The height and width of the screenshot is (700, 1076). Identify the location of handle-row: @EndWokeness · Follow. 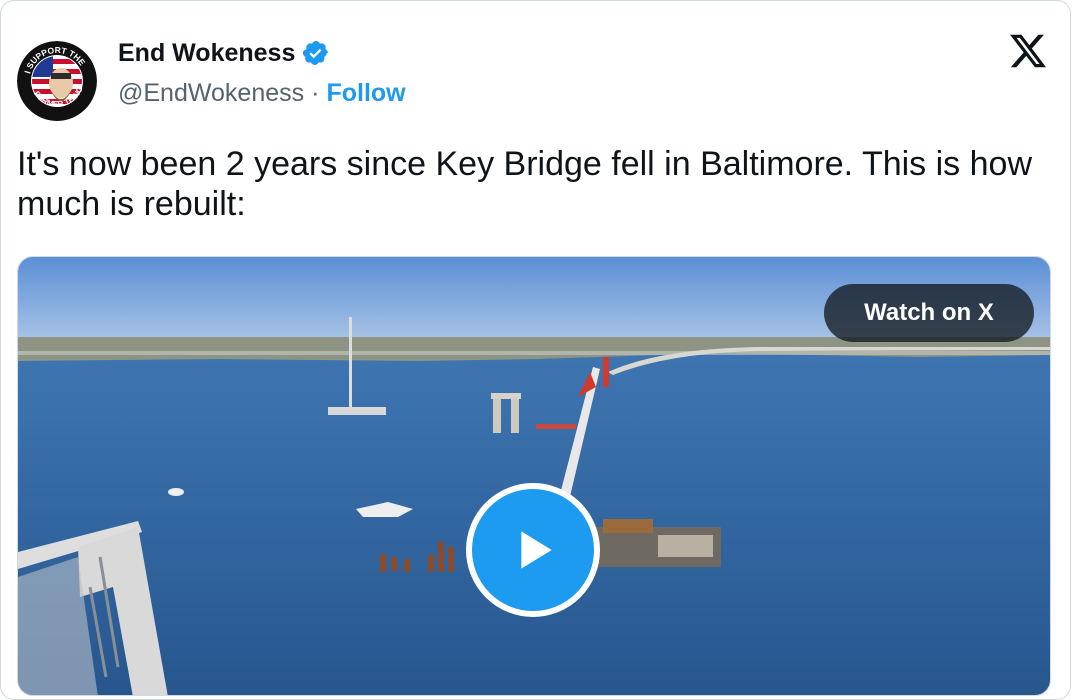
(262, 93).